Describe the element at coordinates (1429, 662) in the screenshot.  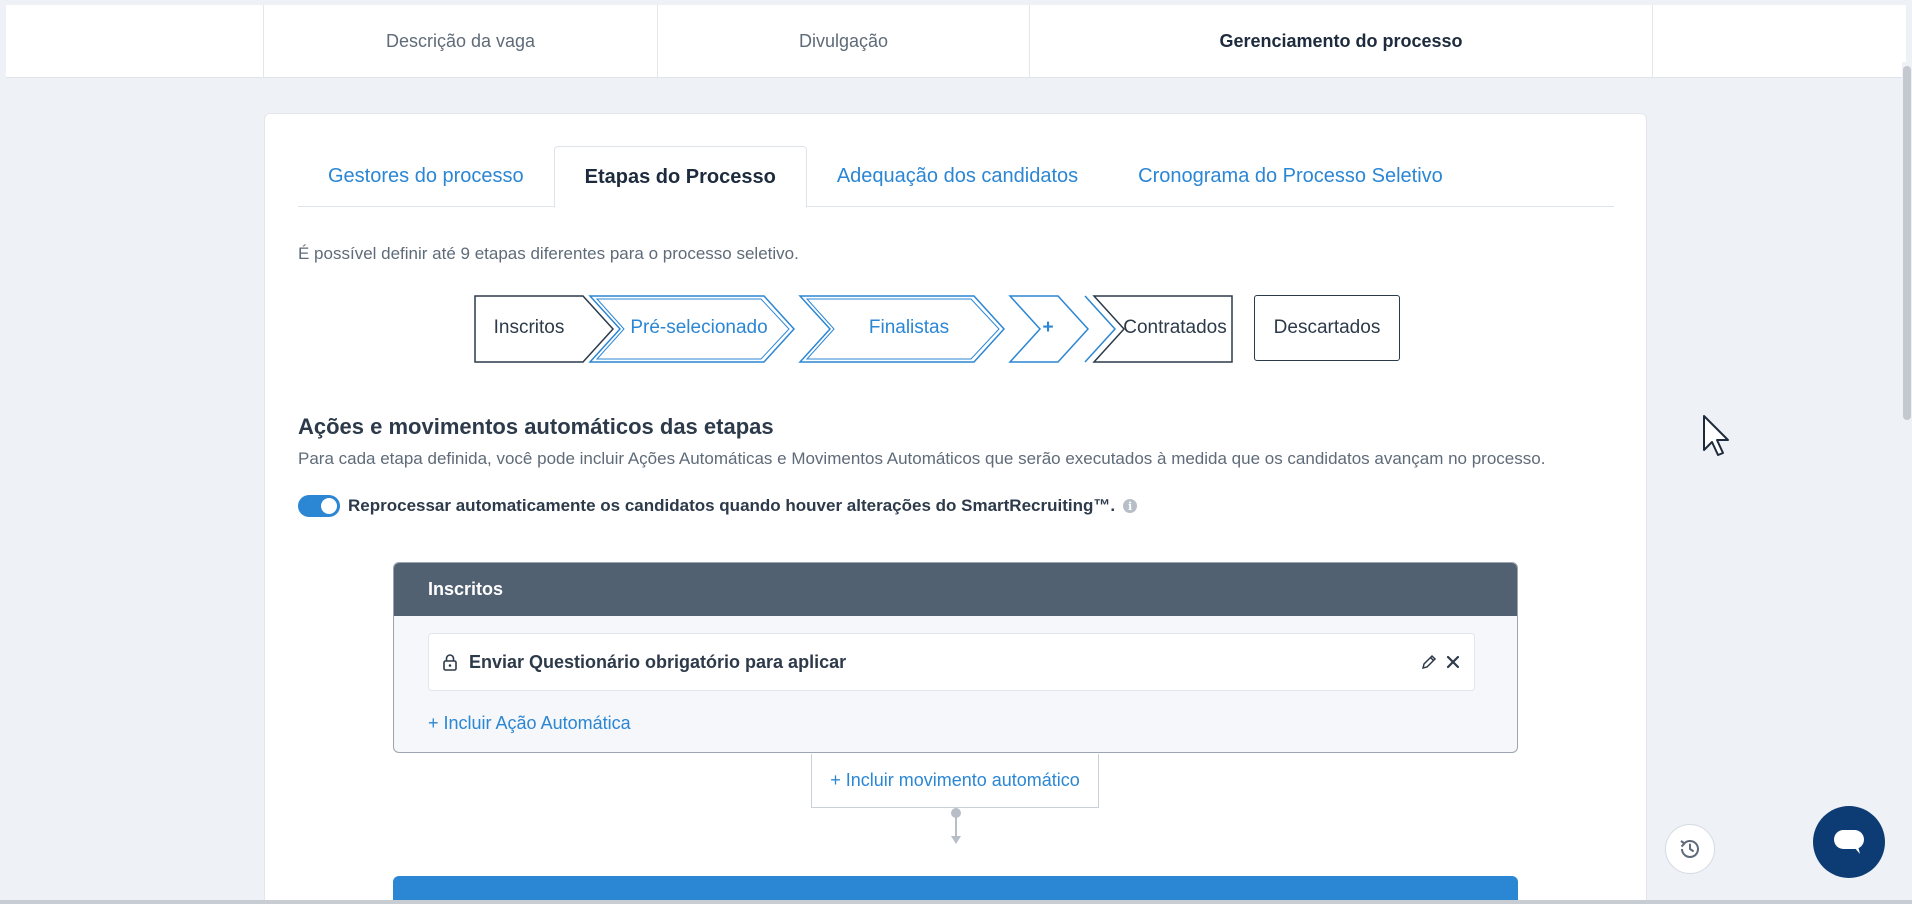
I see `pencil-icon` at that location.